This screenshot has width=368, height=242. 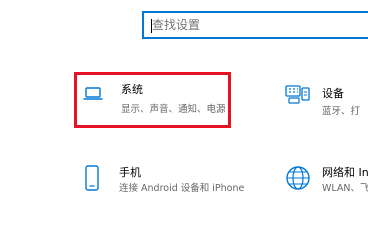 What do you see at coordinates (152, 100) in the screenshot?
I see `tile-system: 系统 显示、声音、通知、电源` at bounding box center [152, 100].